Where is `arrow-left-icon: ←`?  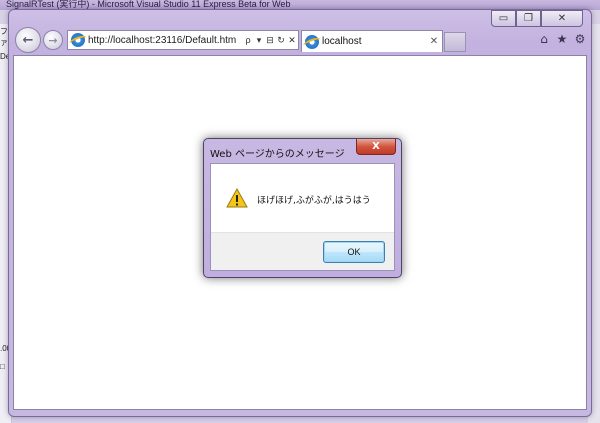
arrow-left-icon: ← is located at coordinates (28, 40).